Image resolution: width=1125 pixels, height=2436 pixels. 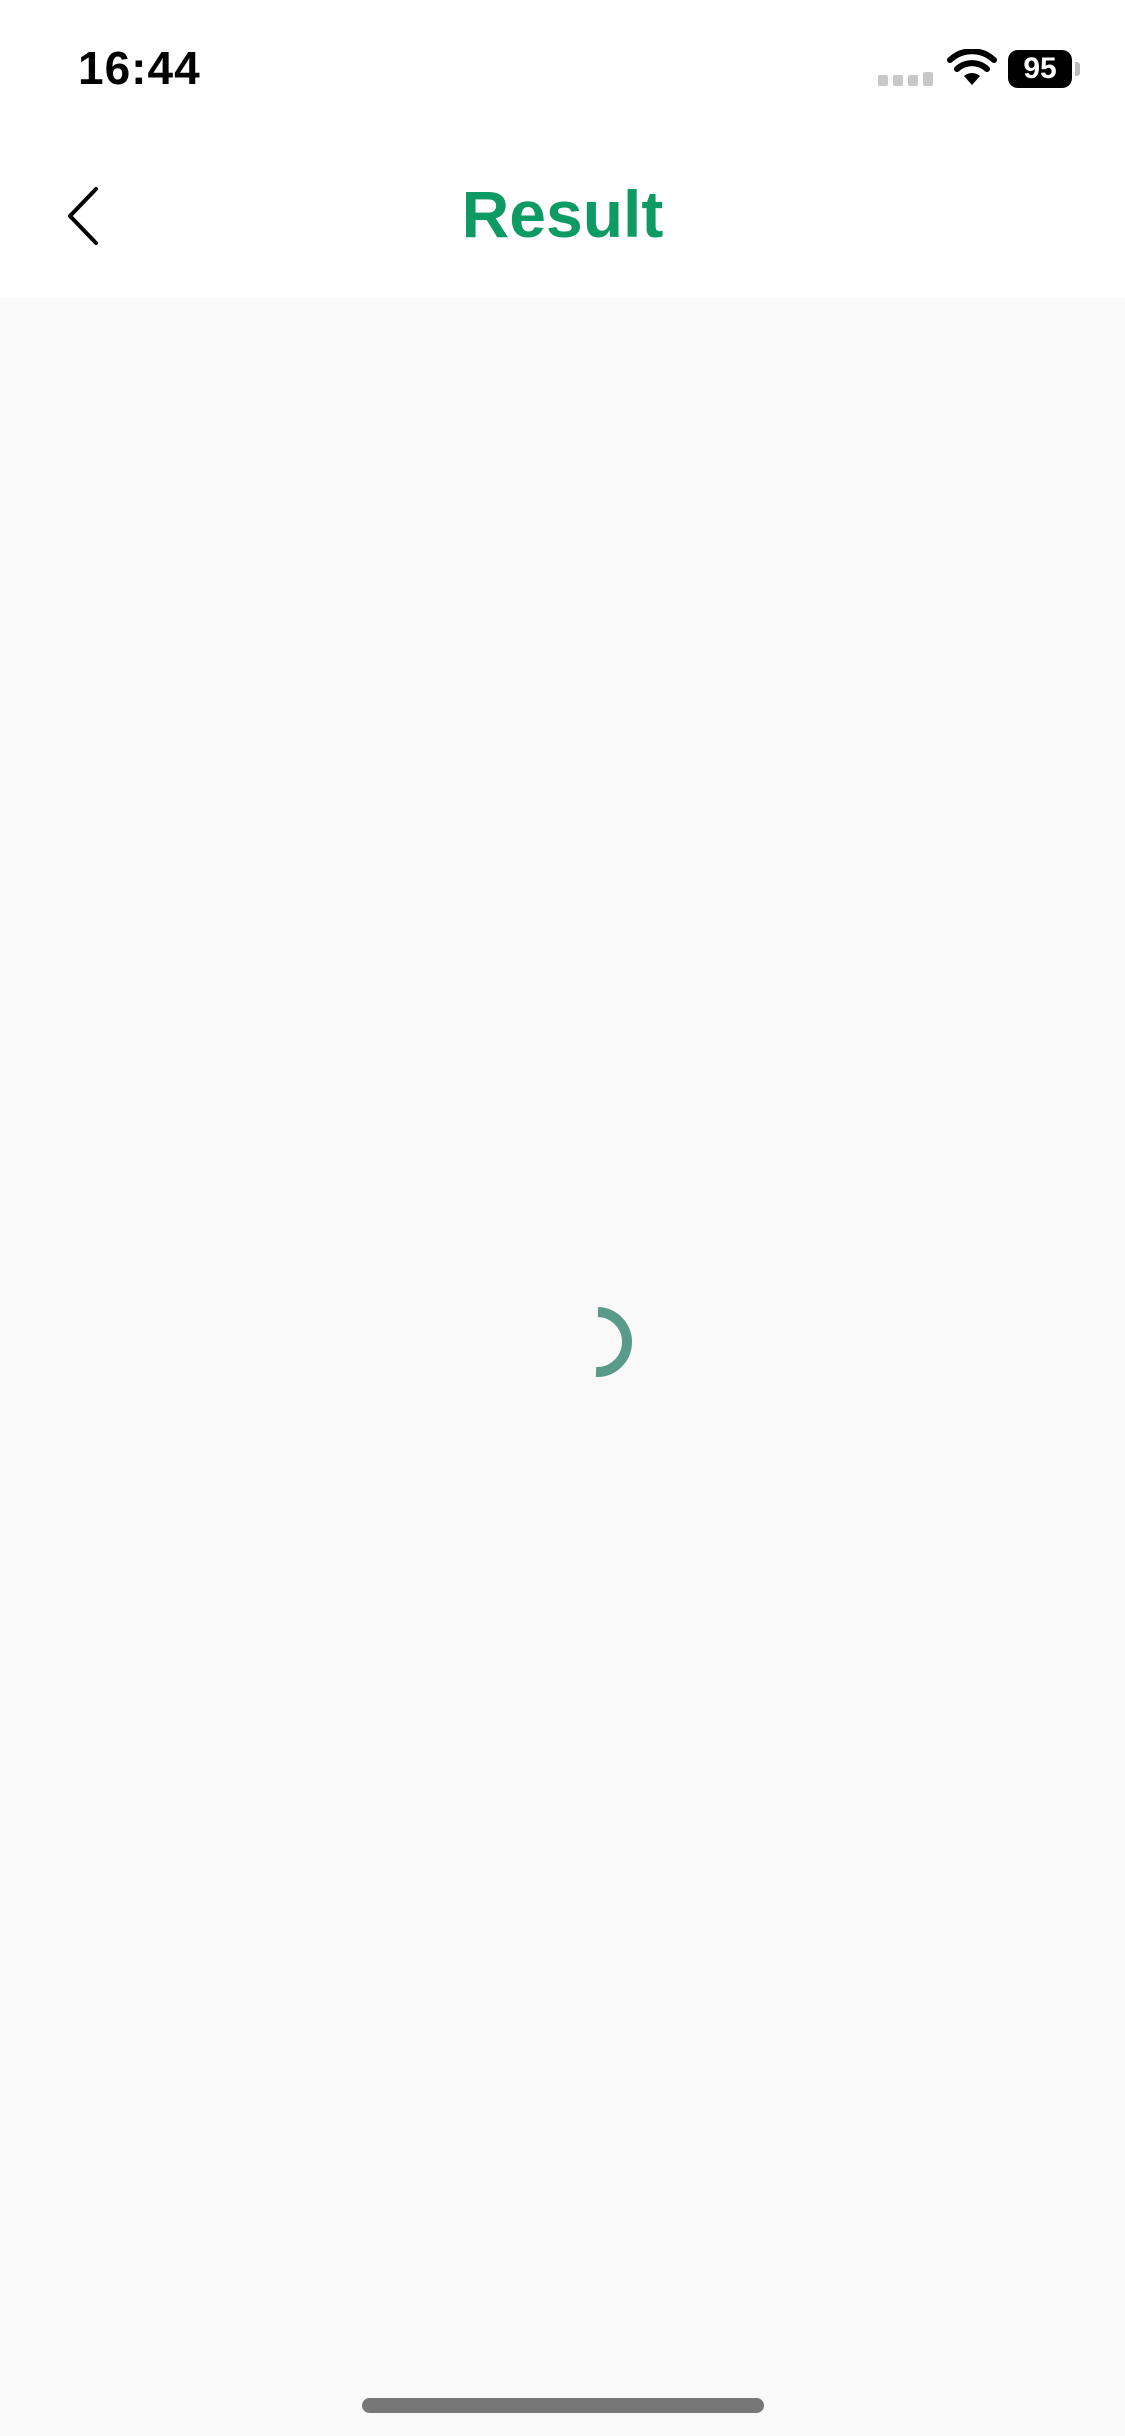 I want to click on home-indicator, so click(x=563, y=2405).